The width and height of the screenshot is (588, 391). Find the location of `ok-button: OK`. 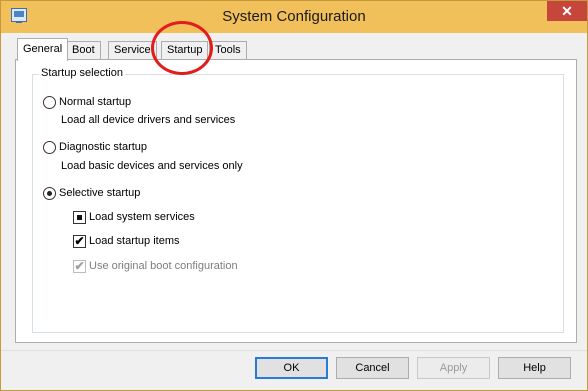

ok-button: OK is located at coordinates (291, 368).